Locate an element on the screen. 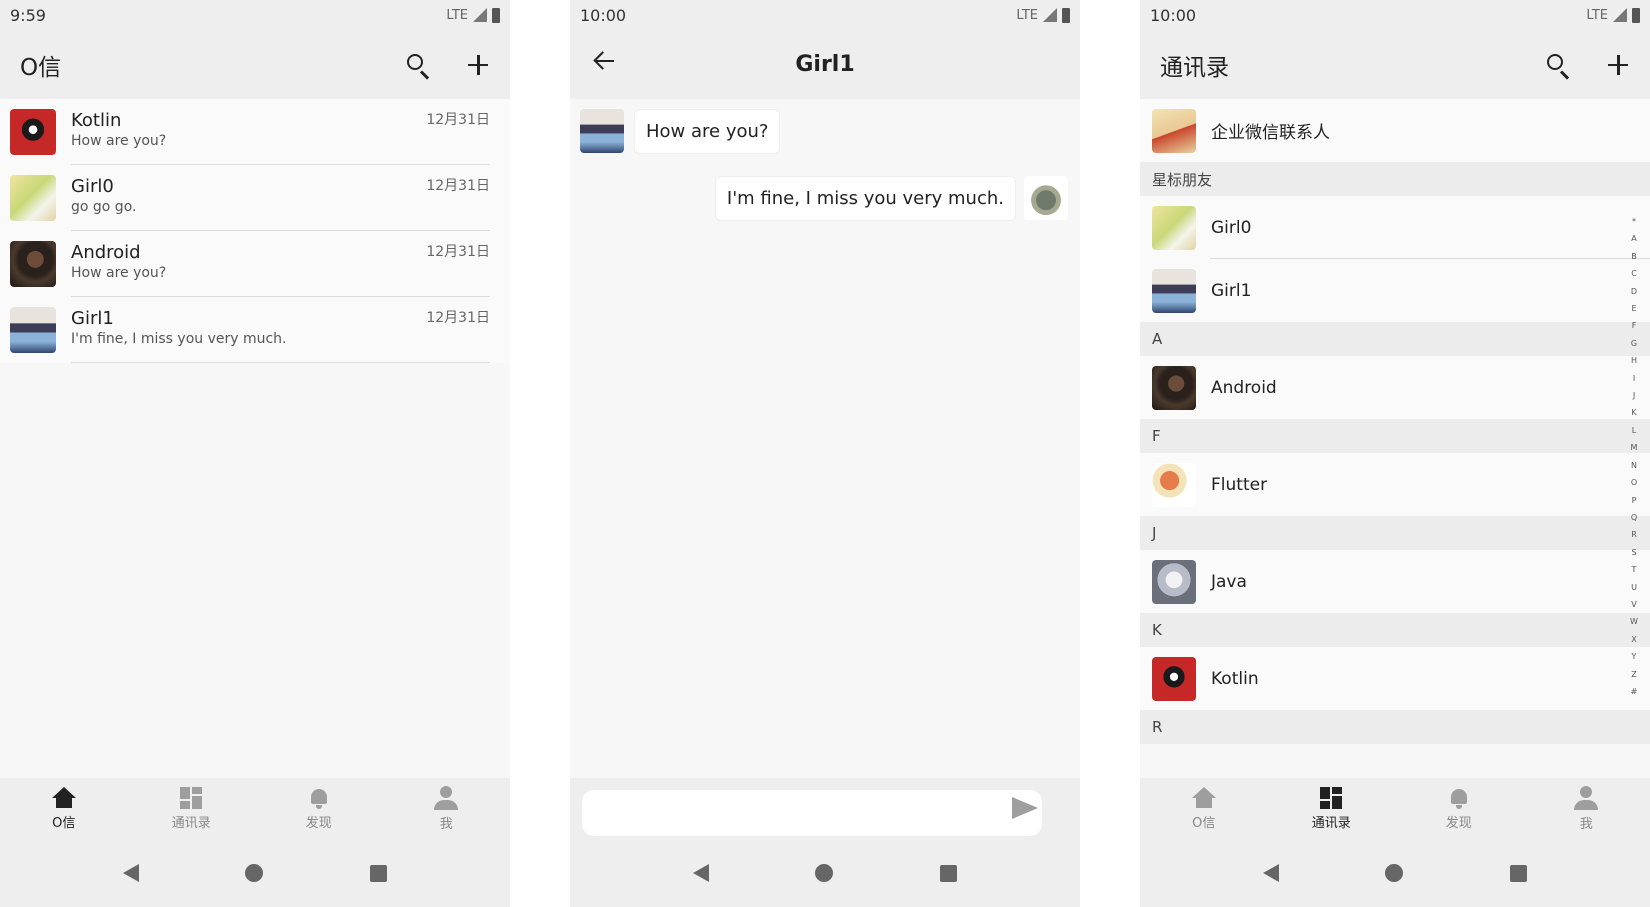 The height and width of the screenshot is (907, 1650). system-nav-bar is located at coordinates (1395, 873).